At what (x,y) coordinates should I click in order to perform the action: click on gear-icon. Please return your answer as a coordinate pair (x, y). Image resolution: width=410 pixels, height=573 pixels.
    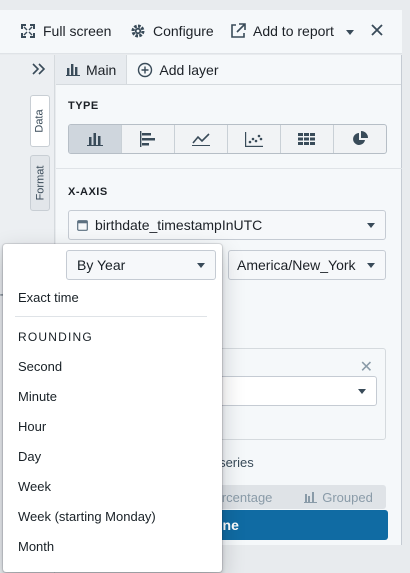
    Looking at the image, I should click on (138, 31).